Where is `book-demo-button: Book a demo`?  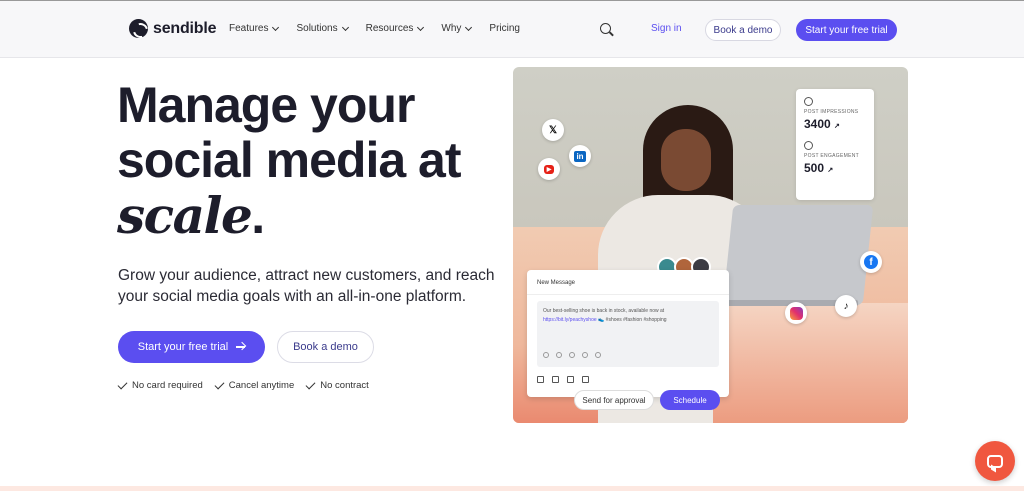 book-demo-button: Book a demo is located at coordinates (325, 347).